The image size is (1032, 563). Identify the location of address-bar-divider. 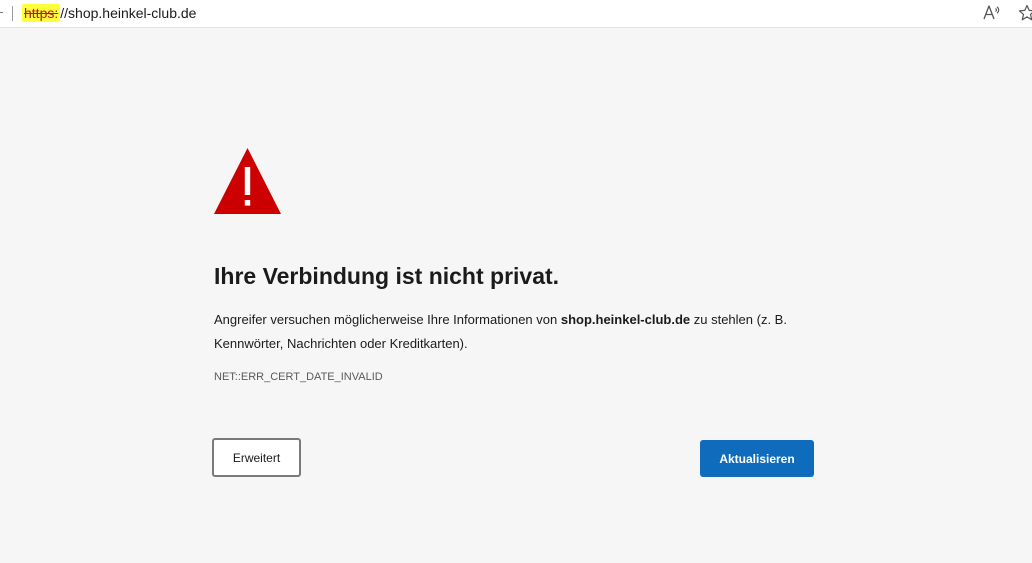
(12, 13).